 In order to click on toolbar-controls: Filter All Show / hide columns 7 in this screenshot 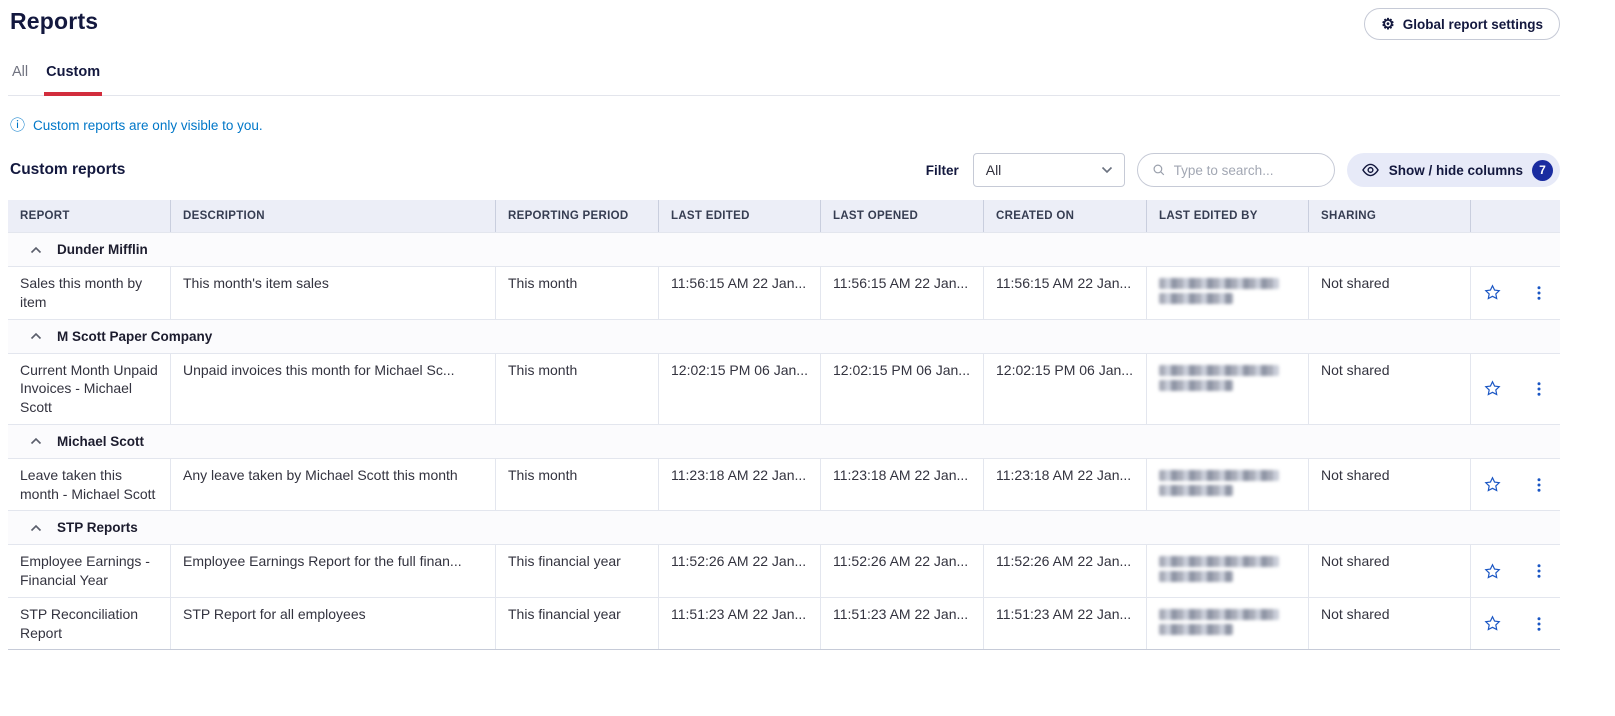, I will do `click(1243, 170)`.